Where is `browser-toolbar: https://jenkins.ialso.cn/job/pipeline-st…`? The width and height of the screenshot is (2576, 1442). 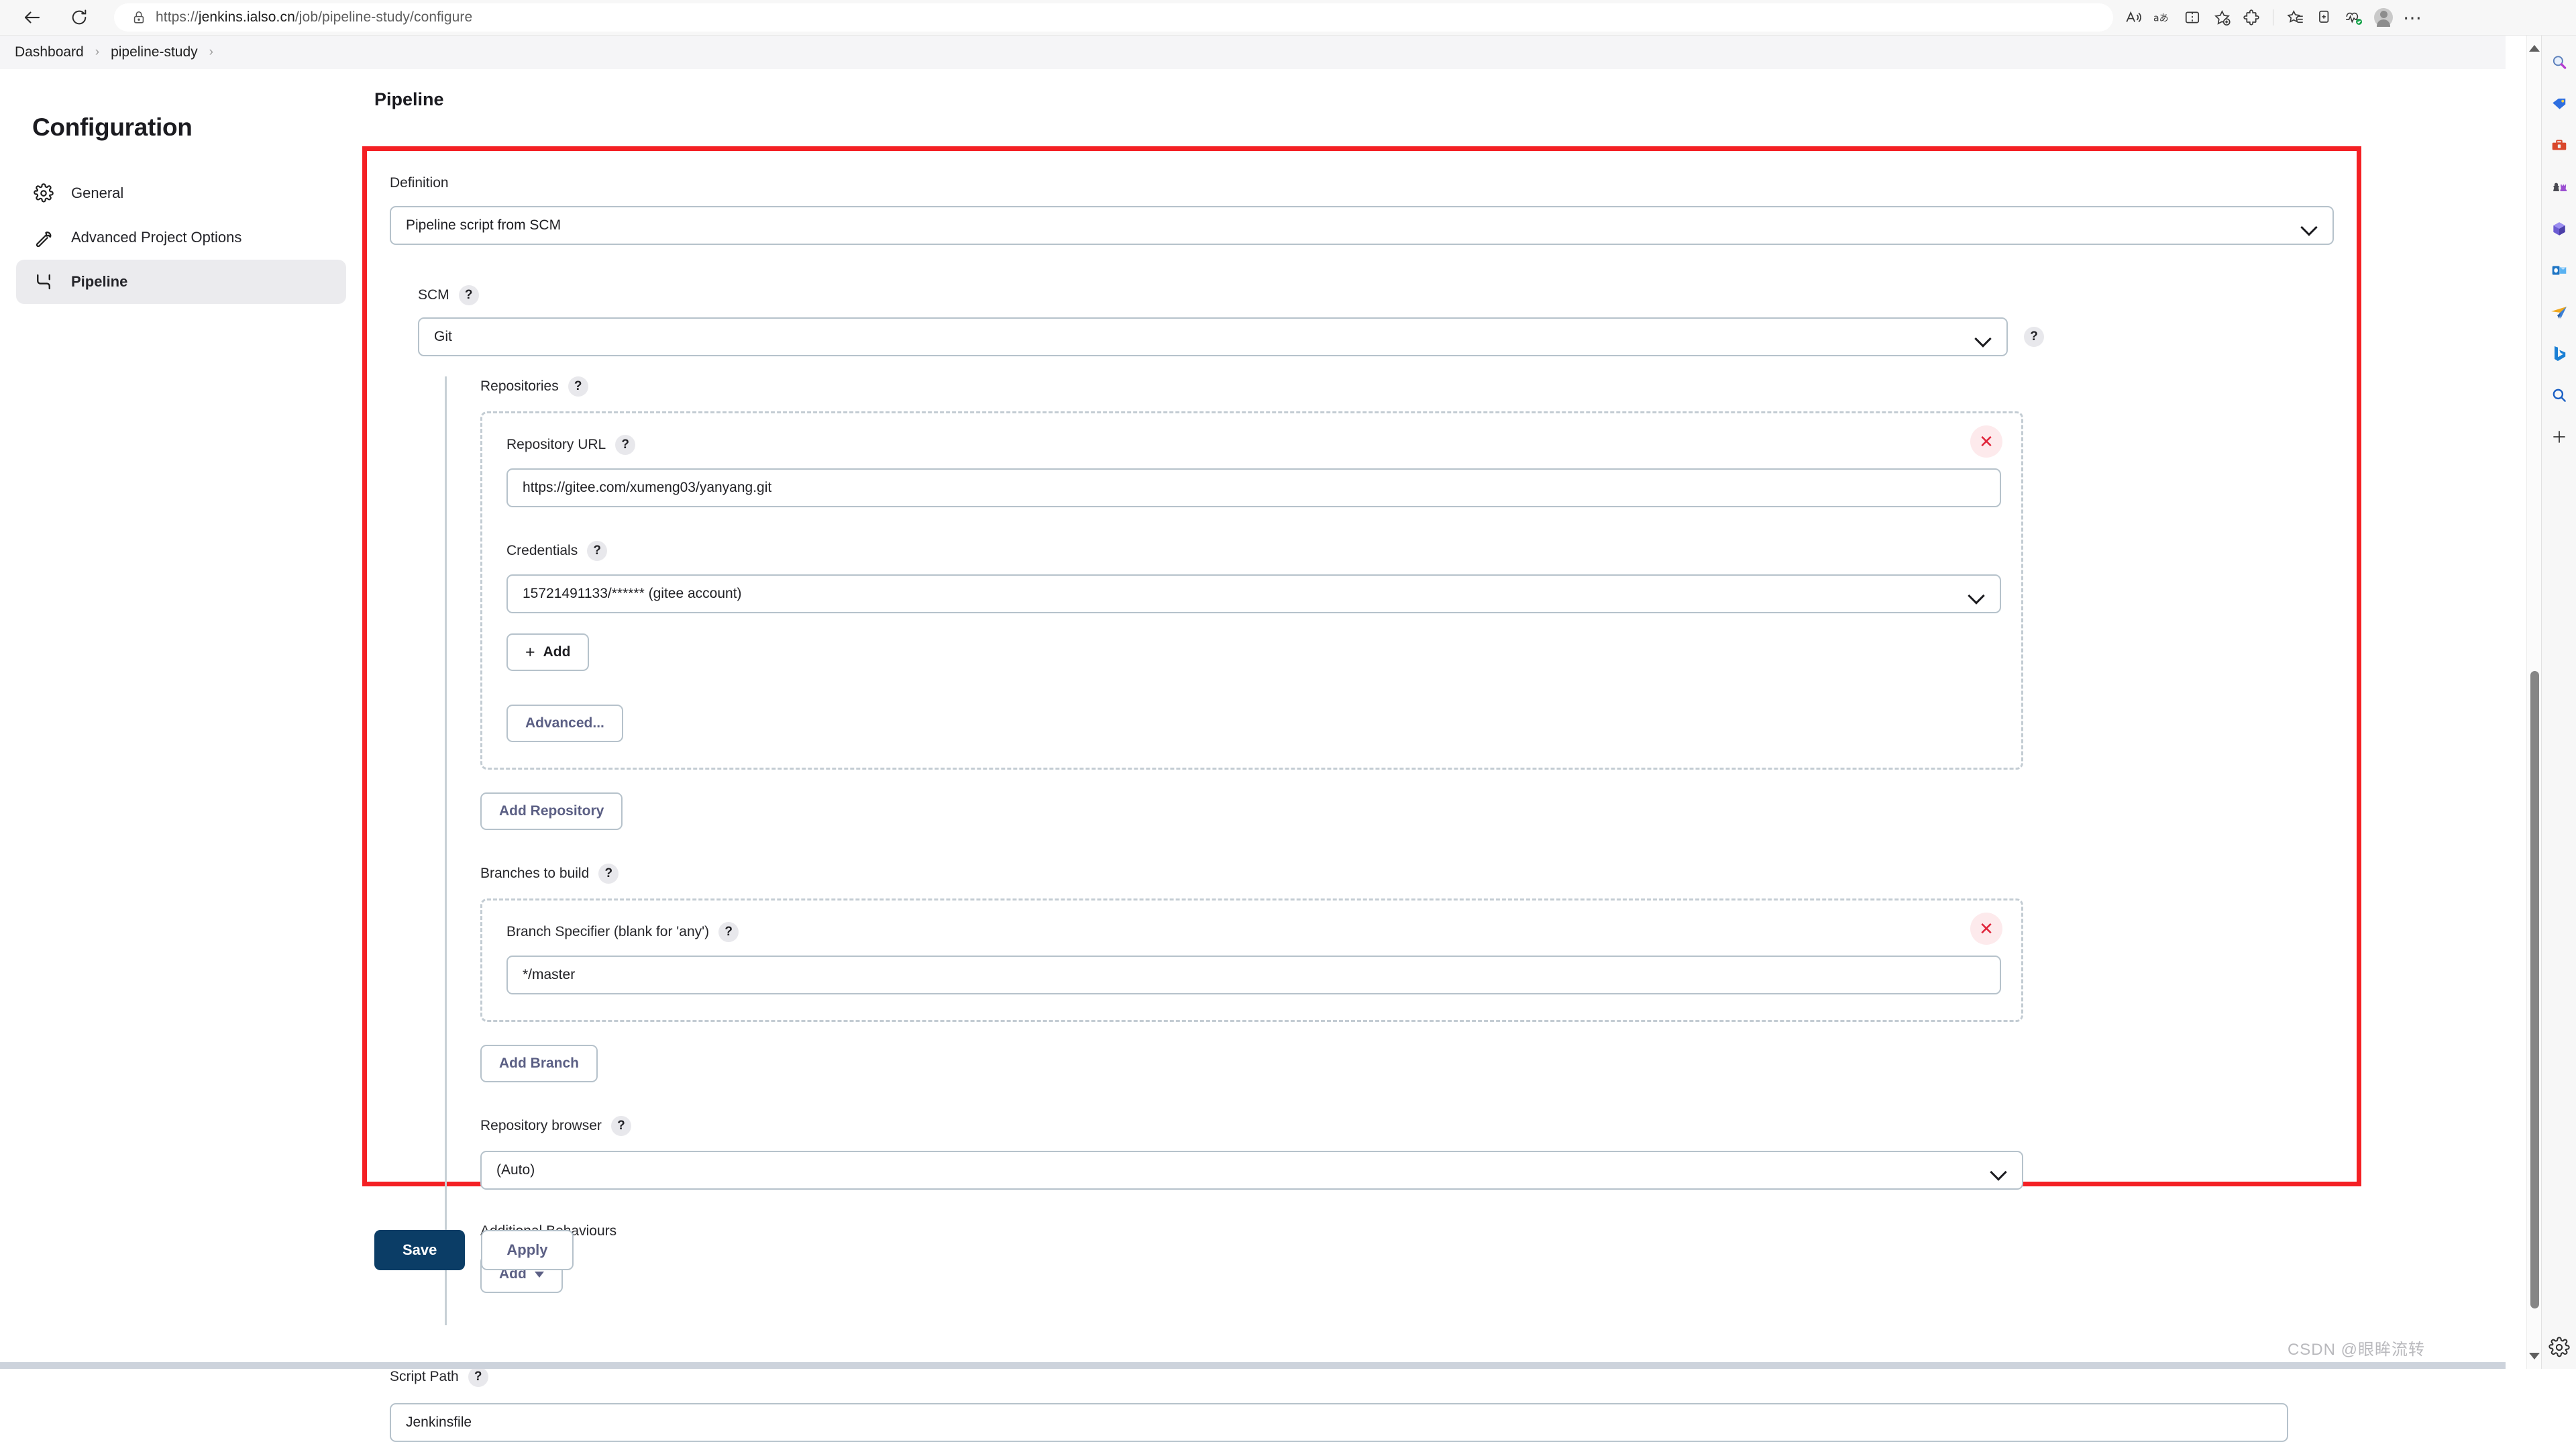
browser-toolbar: https://jenkins.ialso.cn/job/pipeline-st… is located at coordinates (1288, 18).